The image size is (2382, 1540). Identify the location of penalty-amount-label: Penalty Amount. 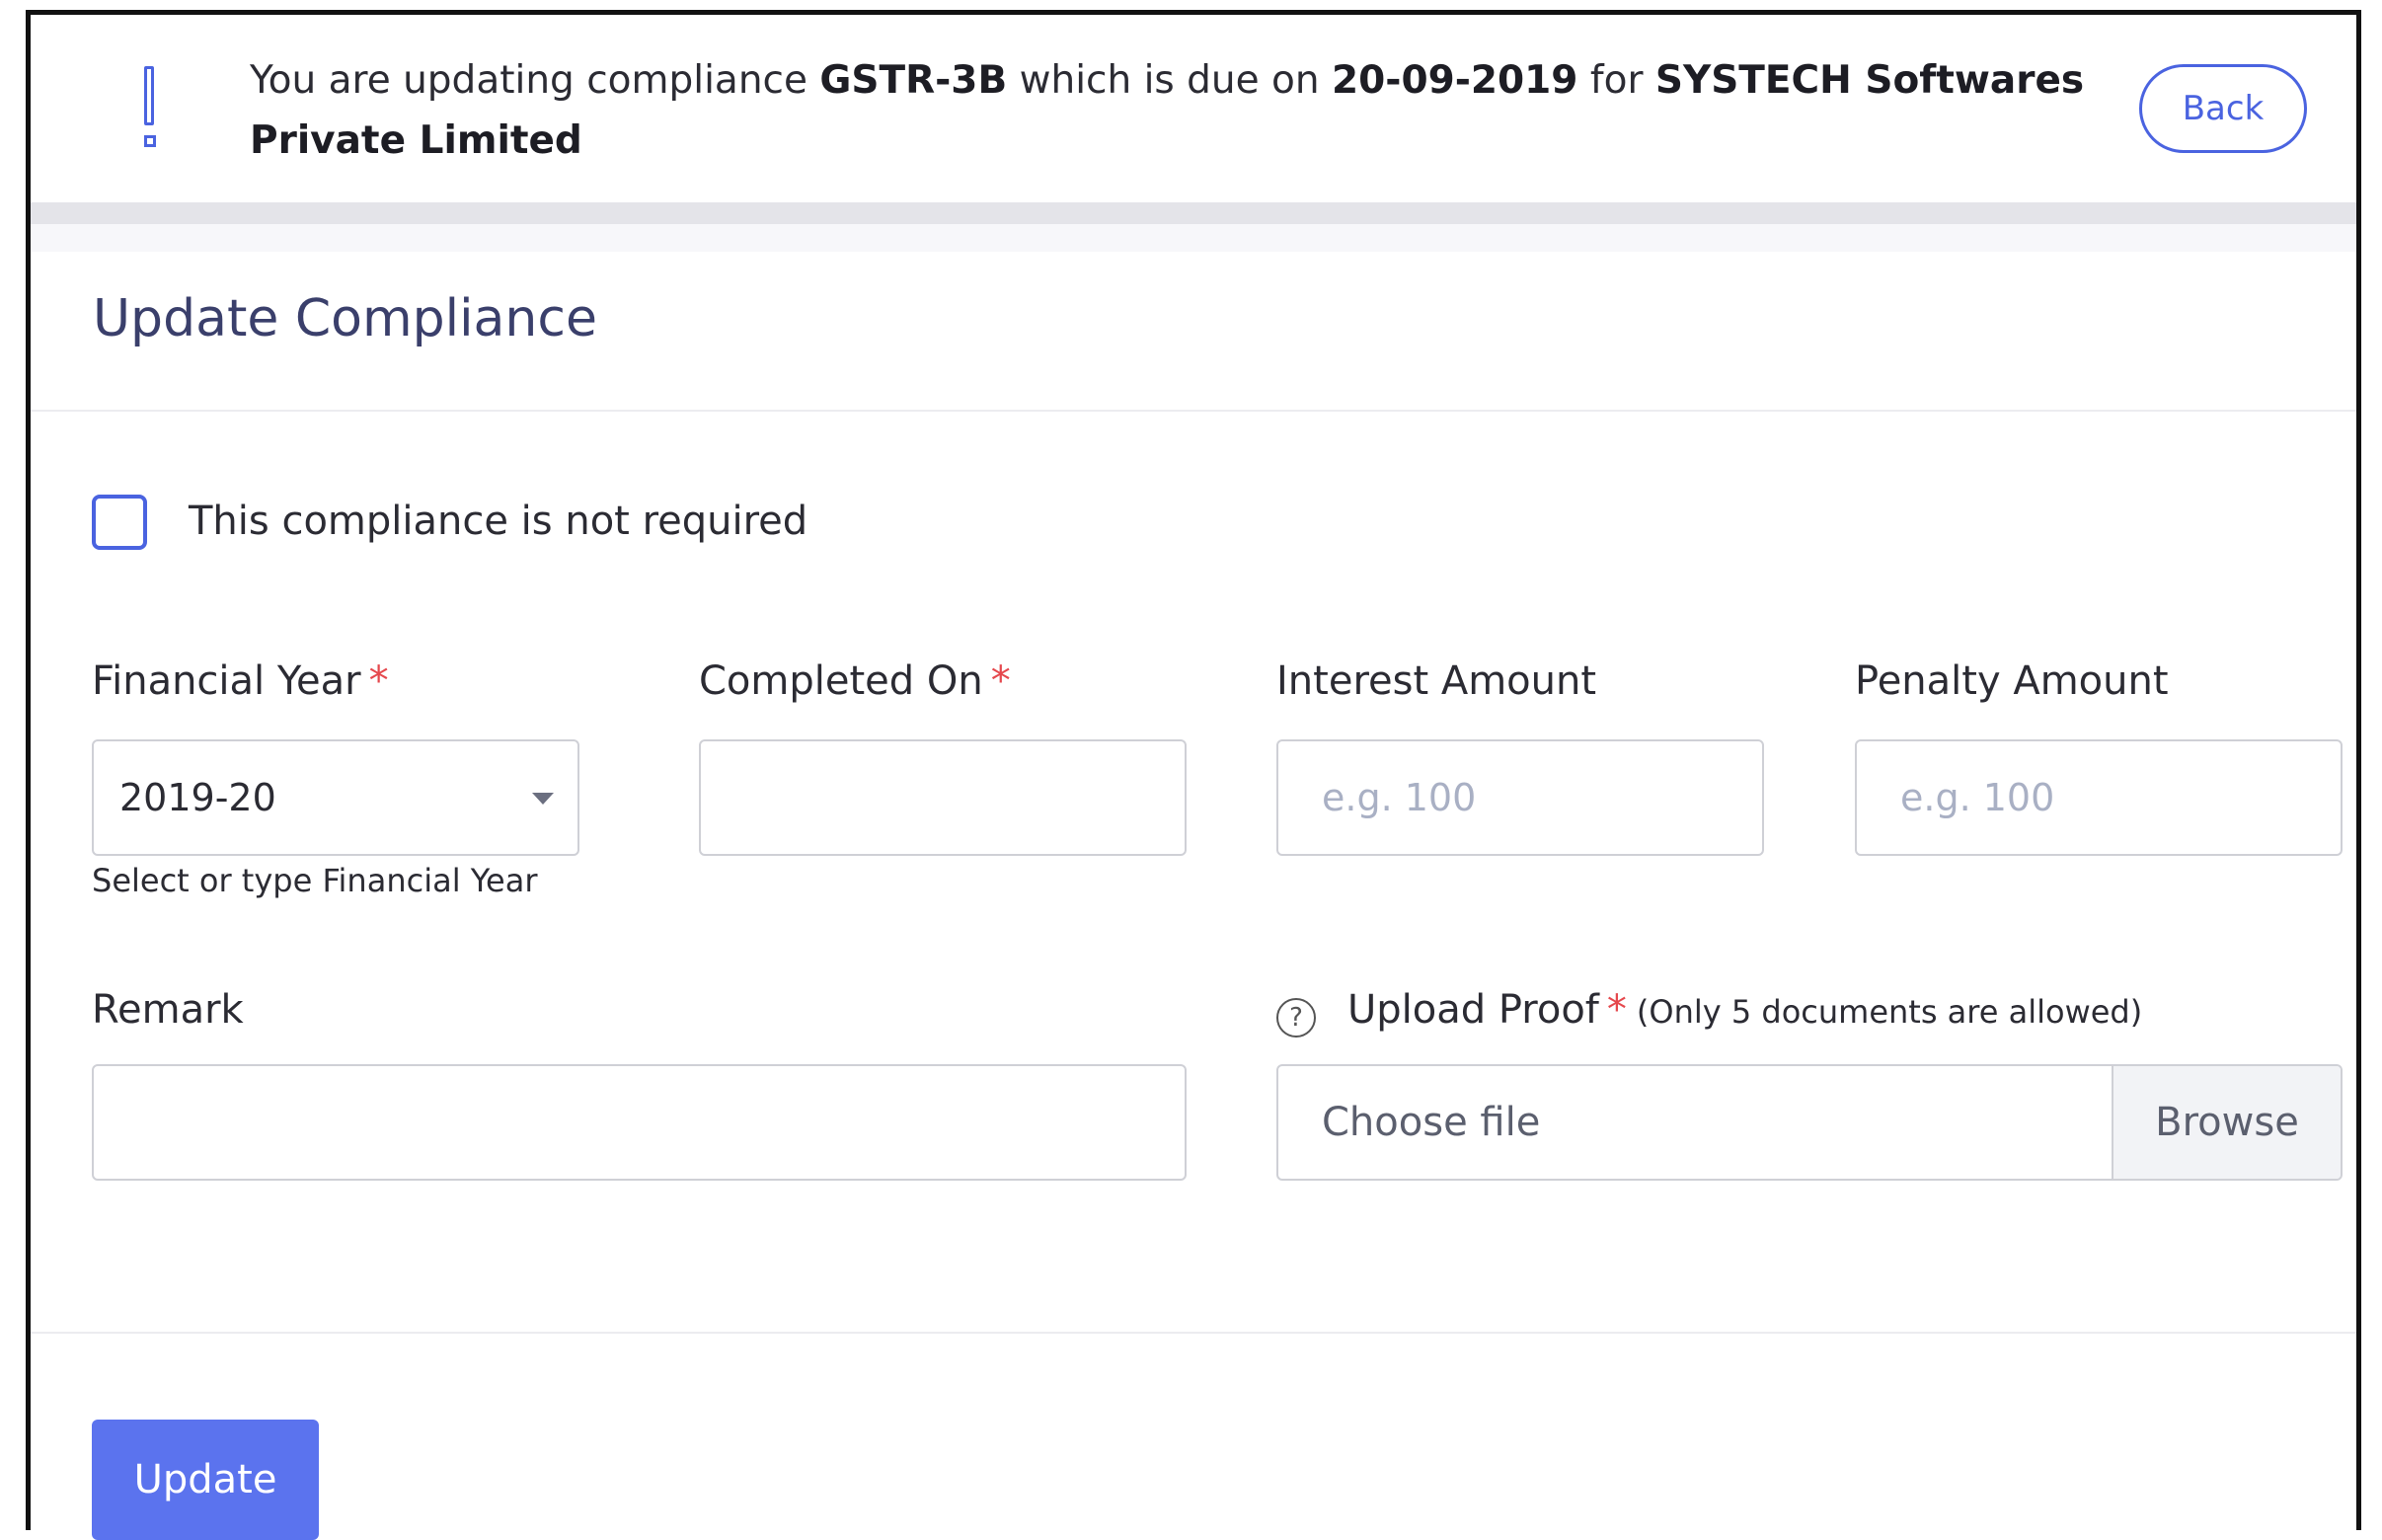
(2012, 681).